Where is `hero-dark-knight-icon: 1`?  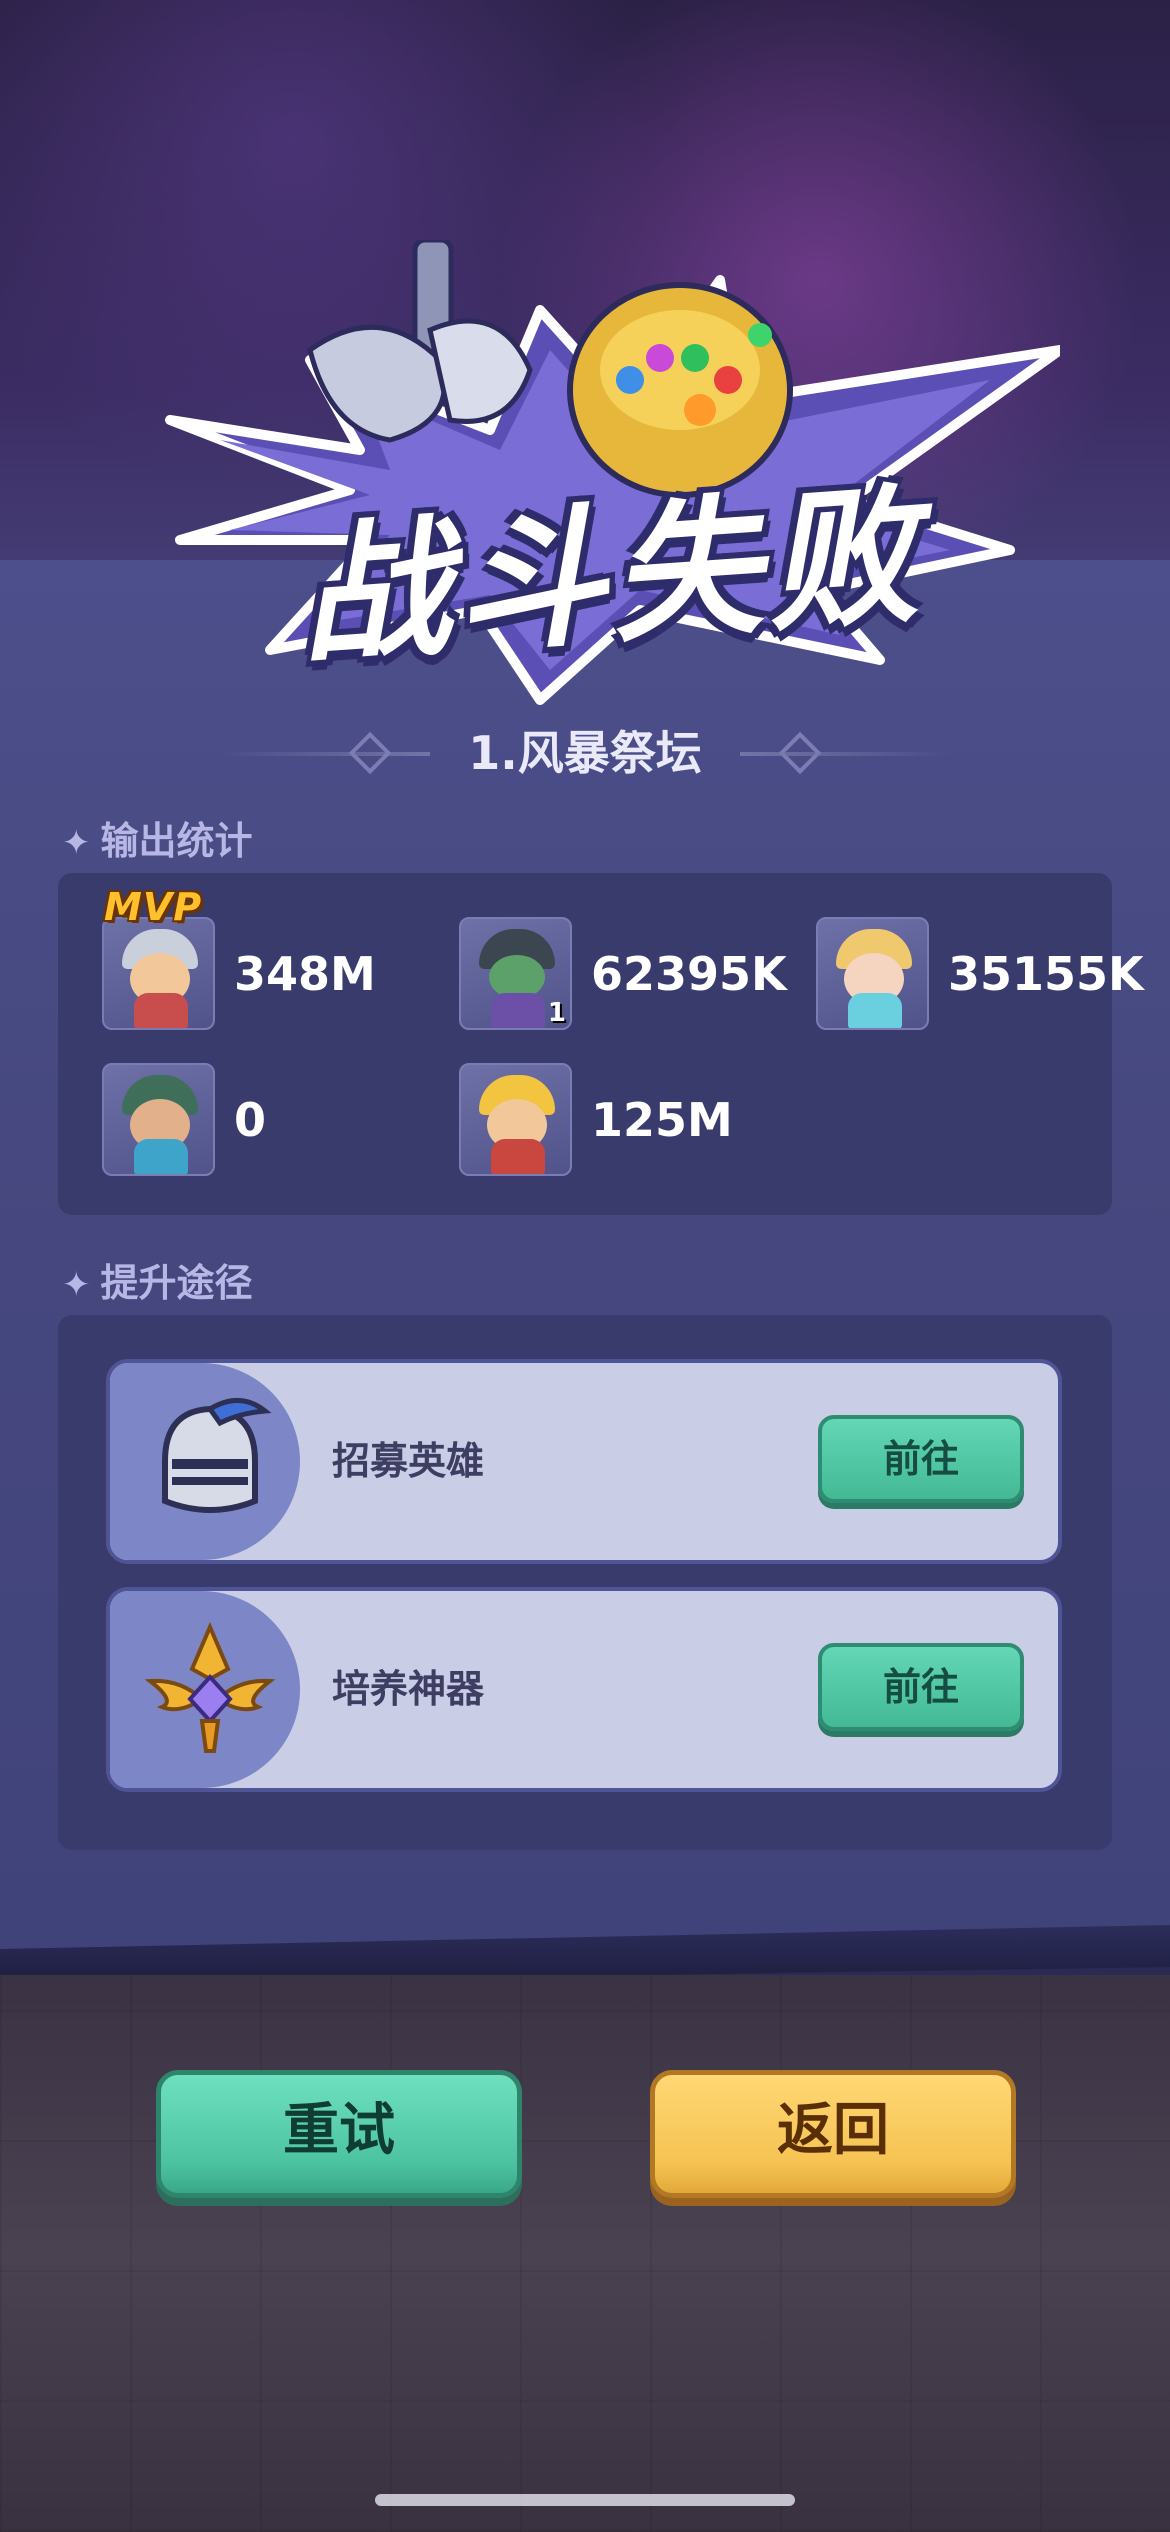 hero-dark-knight-icon: 1 is located at coordinates (515, 973).